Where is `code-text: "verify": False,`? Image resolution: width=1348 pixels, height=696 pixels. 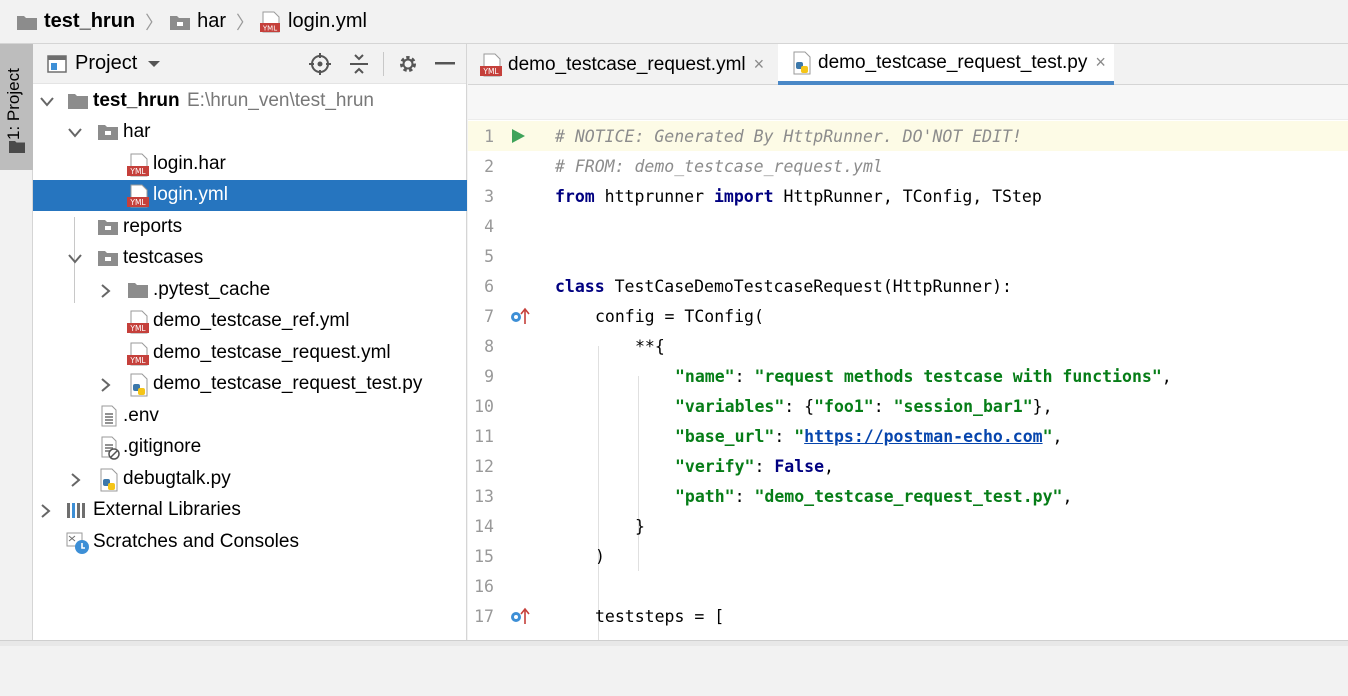 code-text: "verify": False, is located at coordinates (754, 466).